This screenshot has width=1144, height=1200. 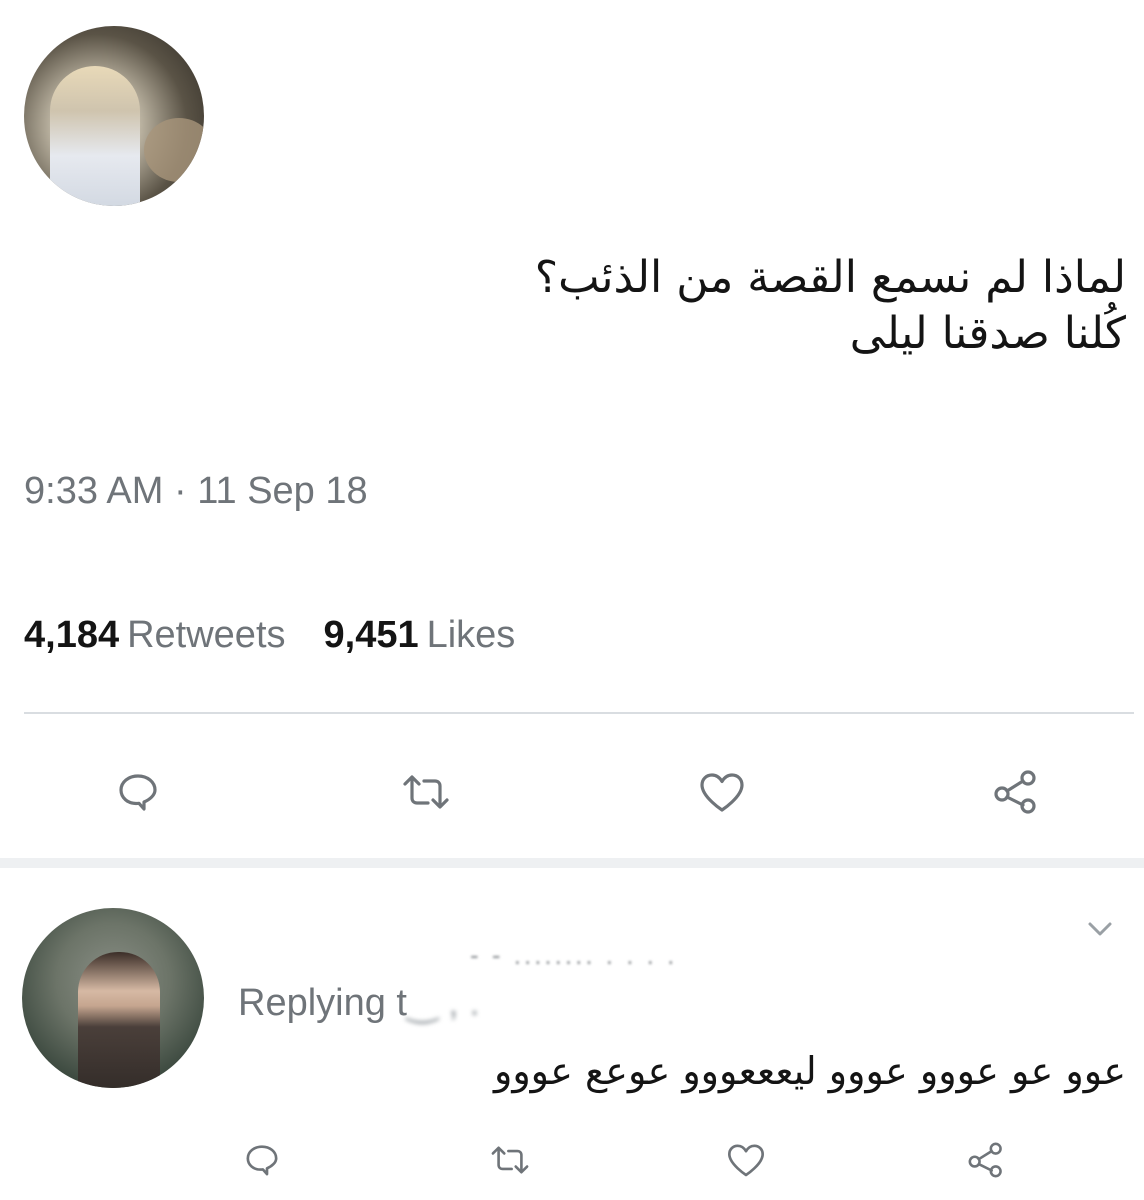 I want to click on reply-button, so click(x=138, y=792).